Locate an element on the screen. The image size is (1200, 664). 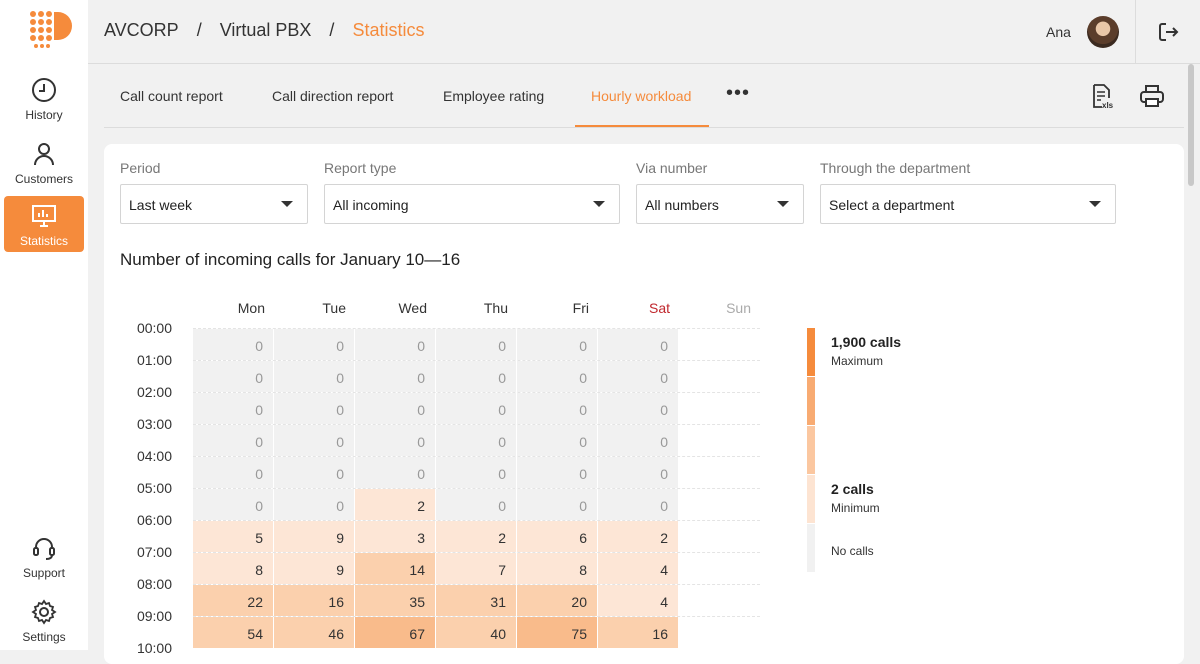
heatmap-cell: 54 is located at coordinates (233, 632).